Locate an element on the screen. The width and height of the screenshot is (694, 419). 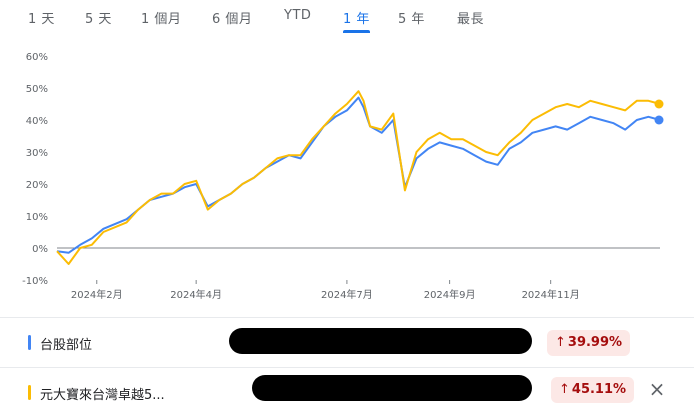
legend-row-etf: 元大寶來台灣卓越5... ↑ 45.11% × is located at coordinates (347, 393).